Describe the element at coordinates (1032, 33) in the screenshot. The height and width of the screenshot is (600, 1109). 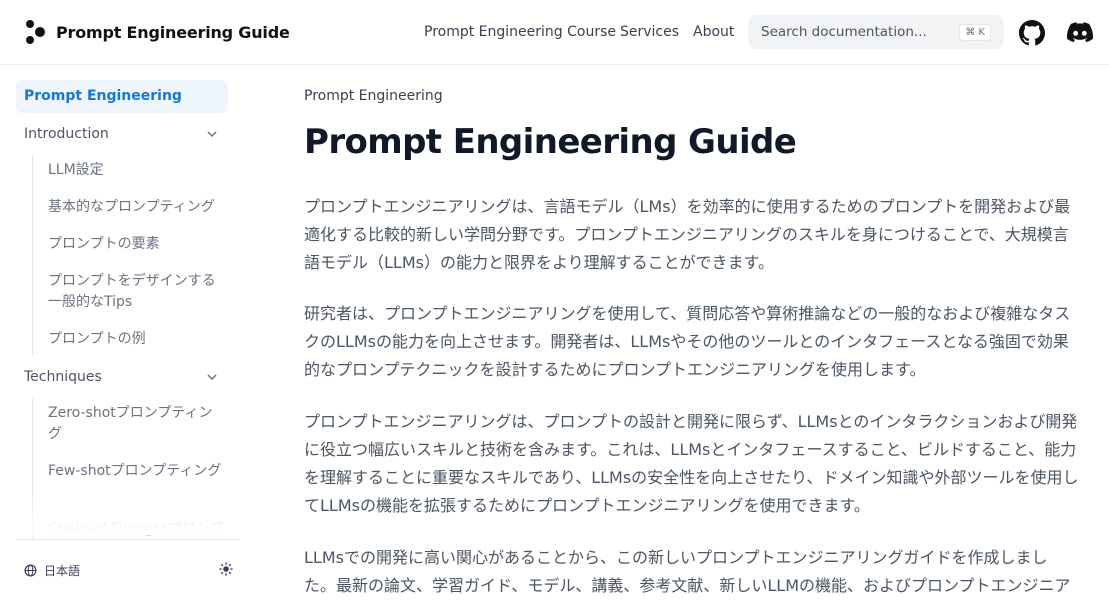
I see `github-icon` at that location.